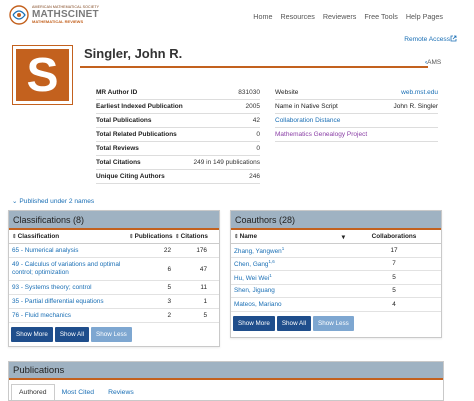 The height and width of the screenshot is (401, 474). I want to click on stat-row: Unique Citing Authors 246, so click(178, 177).